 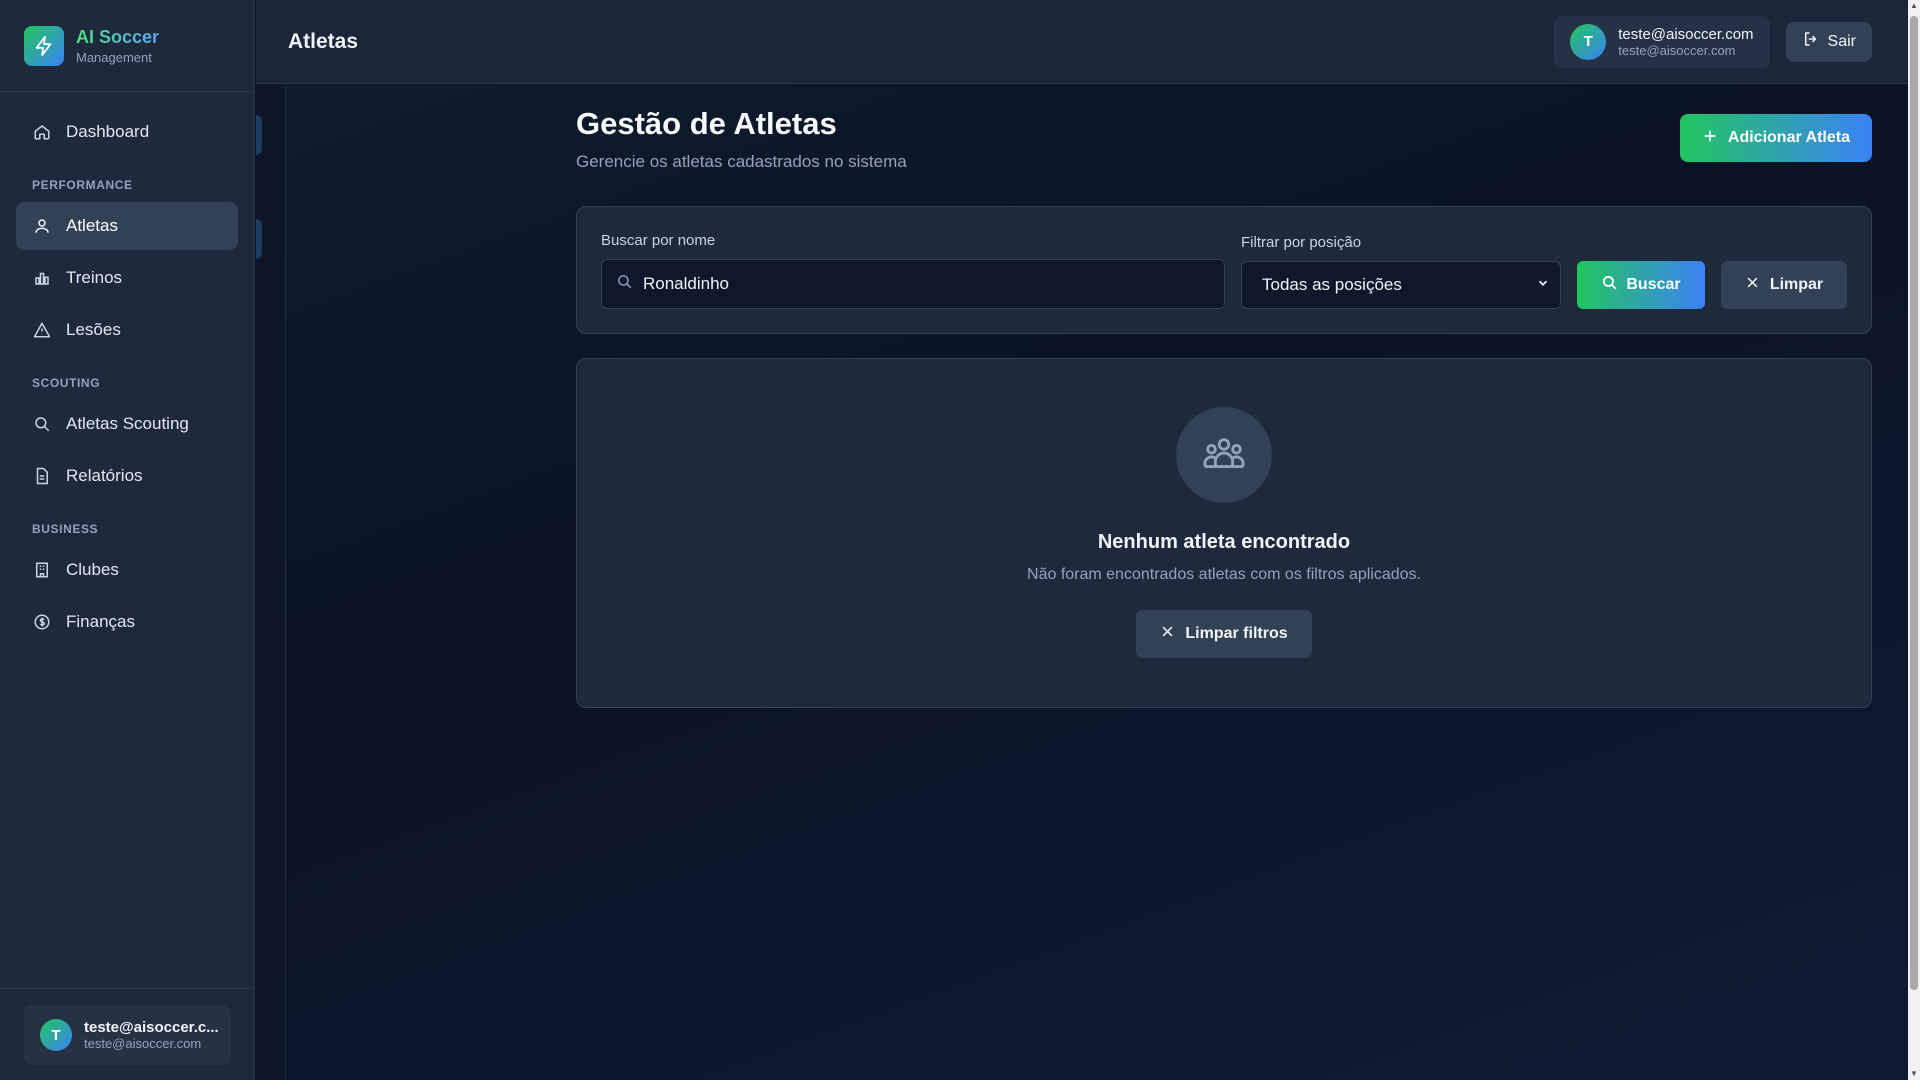 What do you see at coordinates (108, 131) in the screenshot?
I see `sidebar-item-label: Dashboard` at bounding box center [108, 131].